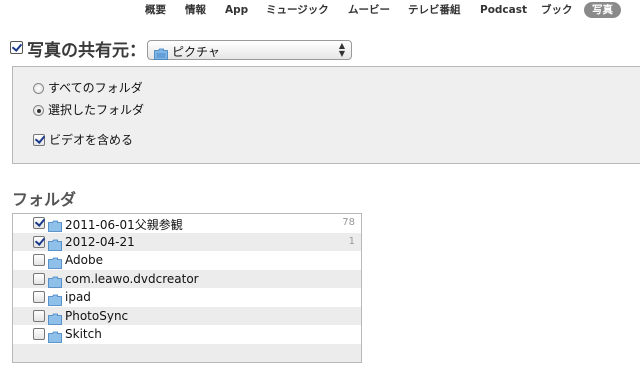  I want to click on list-item: Skitch, so click(187, 334).